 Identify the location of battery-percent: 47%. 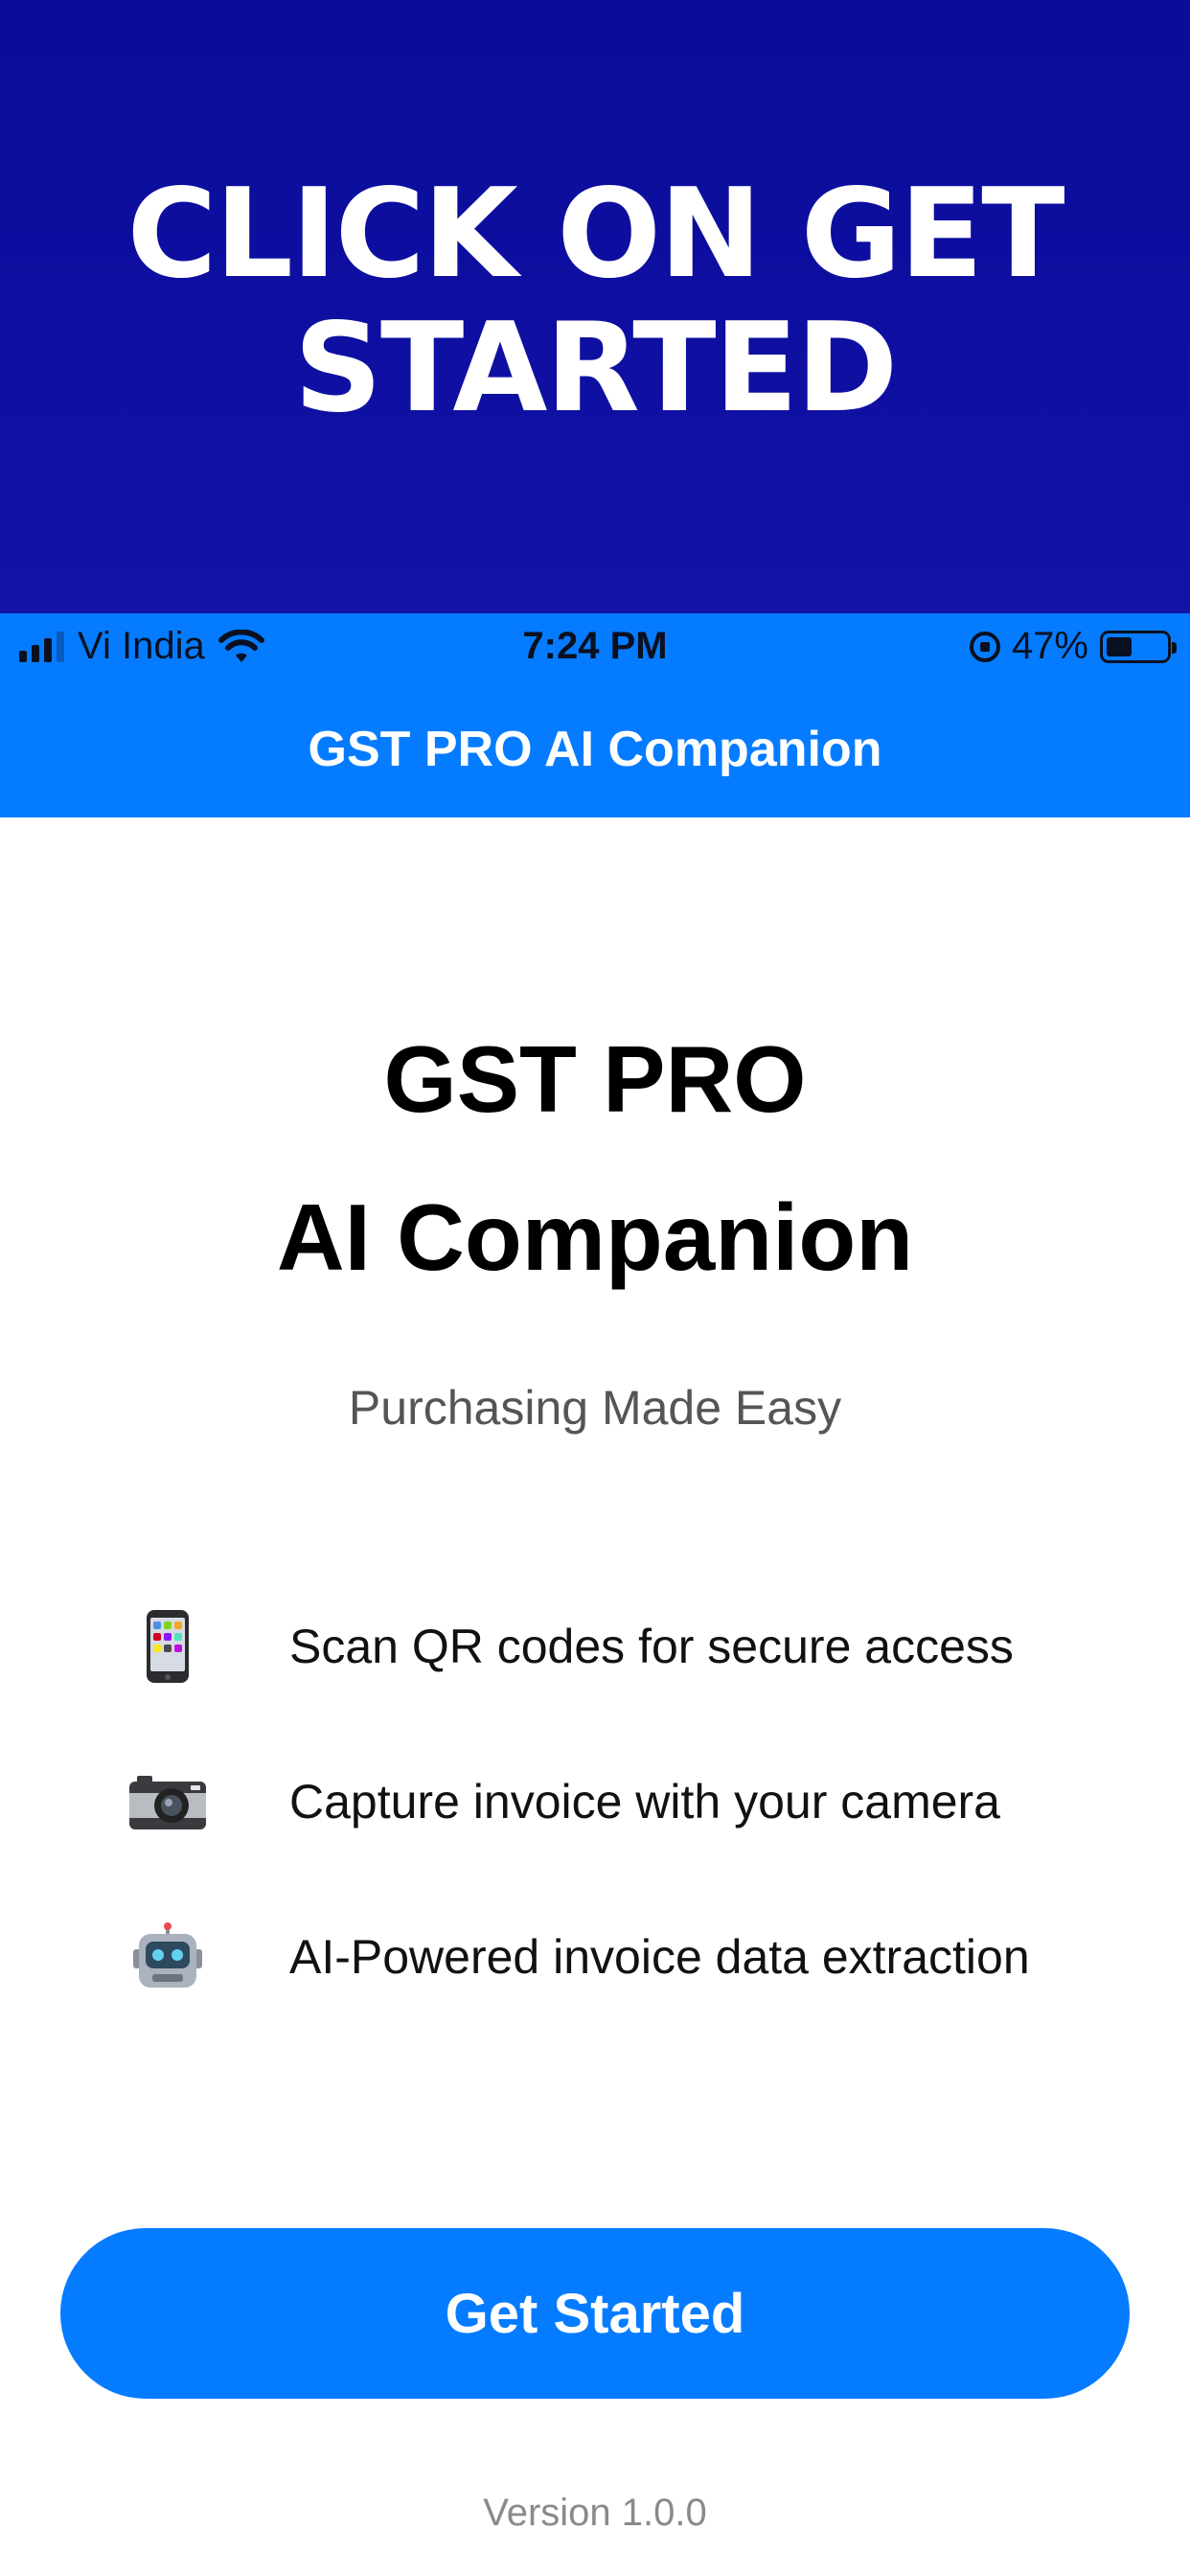
(1049, 646).